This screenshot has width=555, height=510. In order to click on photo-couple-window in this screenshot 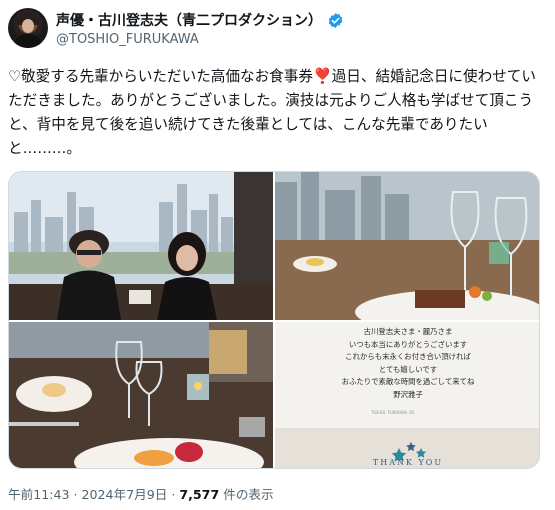, I will do `click(141, 246)`.